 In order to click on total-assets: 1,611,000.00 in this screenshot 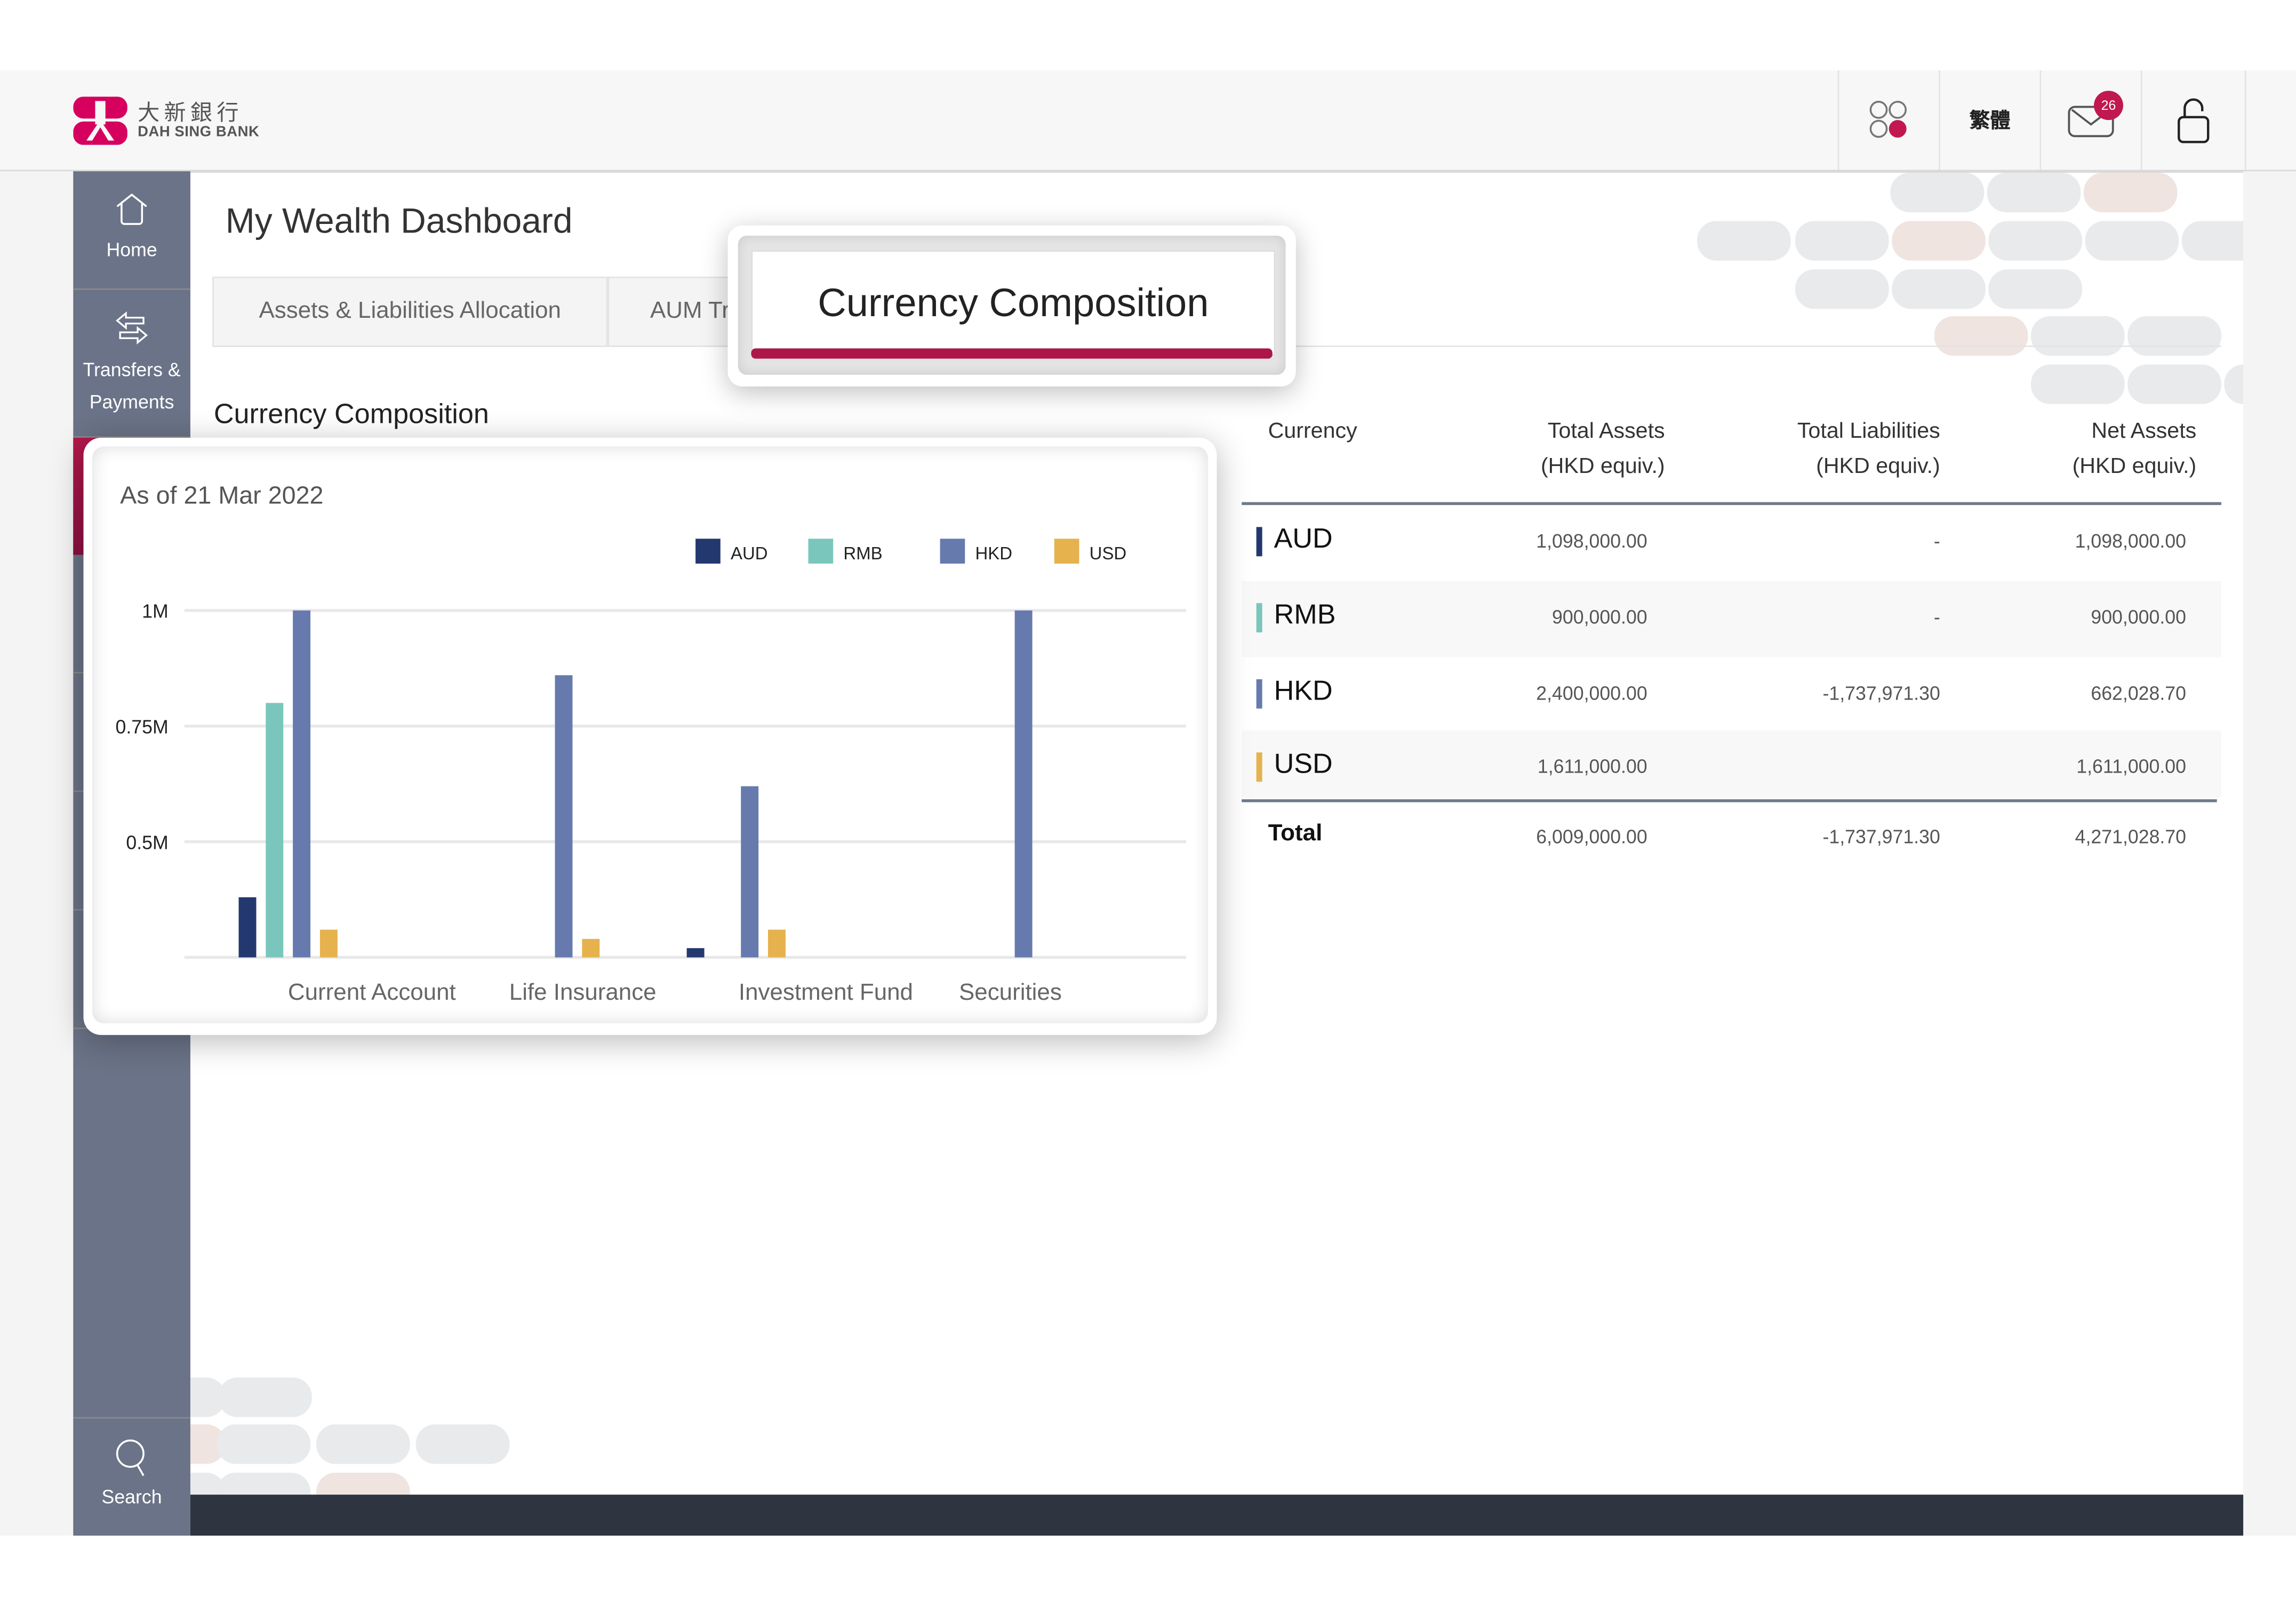, I will do `click(1592, 766)`.